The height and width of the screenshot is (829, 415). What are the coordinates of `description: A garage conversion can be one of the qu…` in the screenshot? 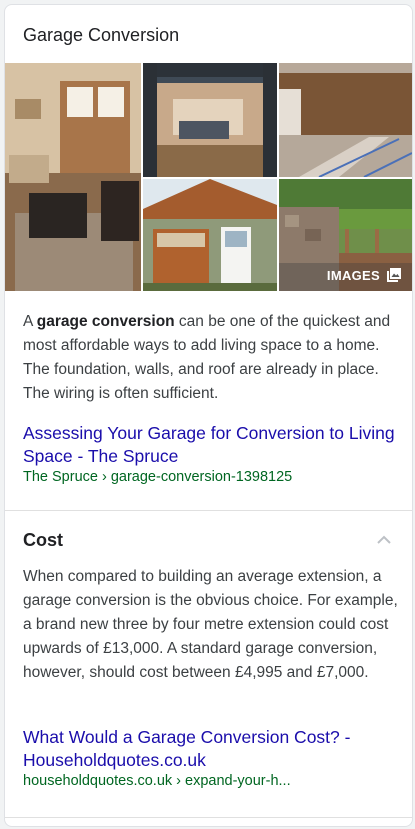 It's located at (211, 358).